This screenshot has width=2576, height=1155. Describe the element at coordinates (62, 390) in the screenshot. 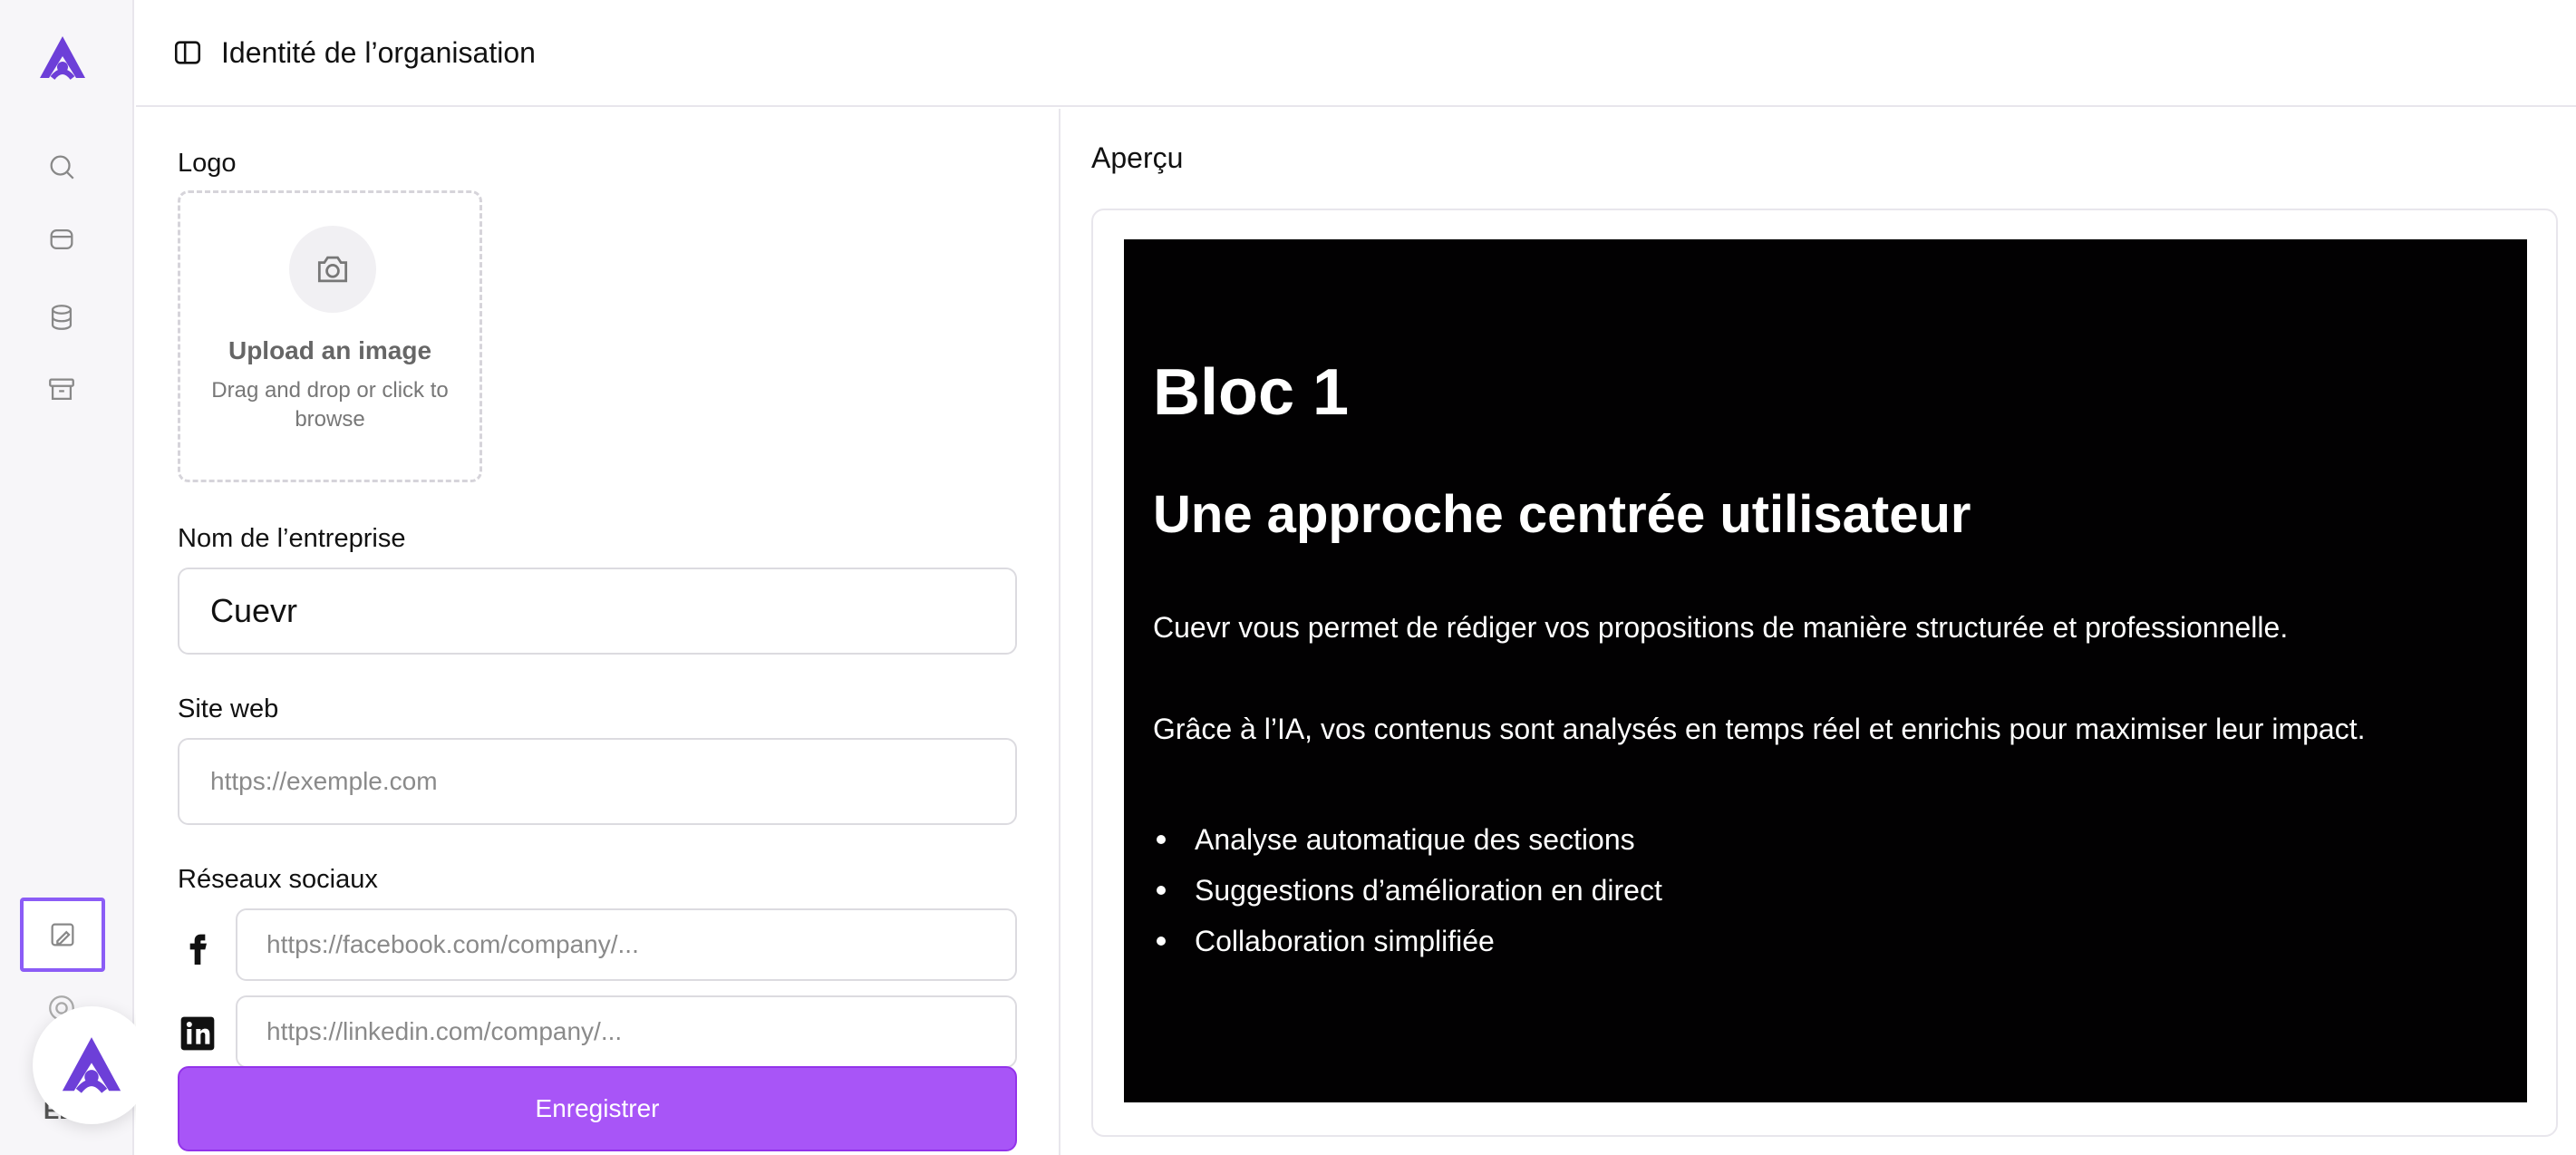

I see `archive-icon` at that location.